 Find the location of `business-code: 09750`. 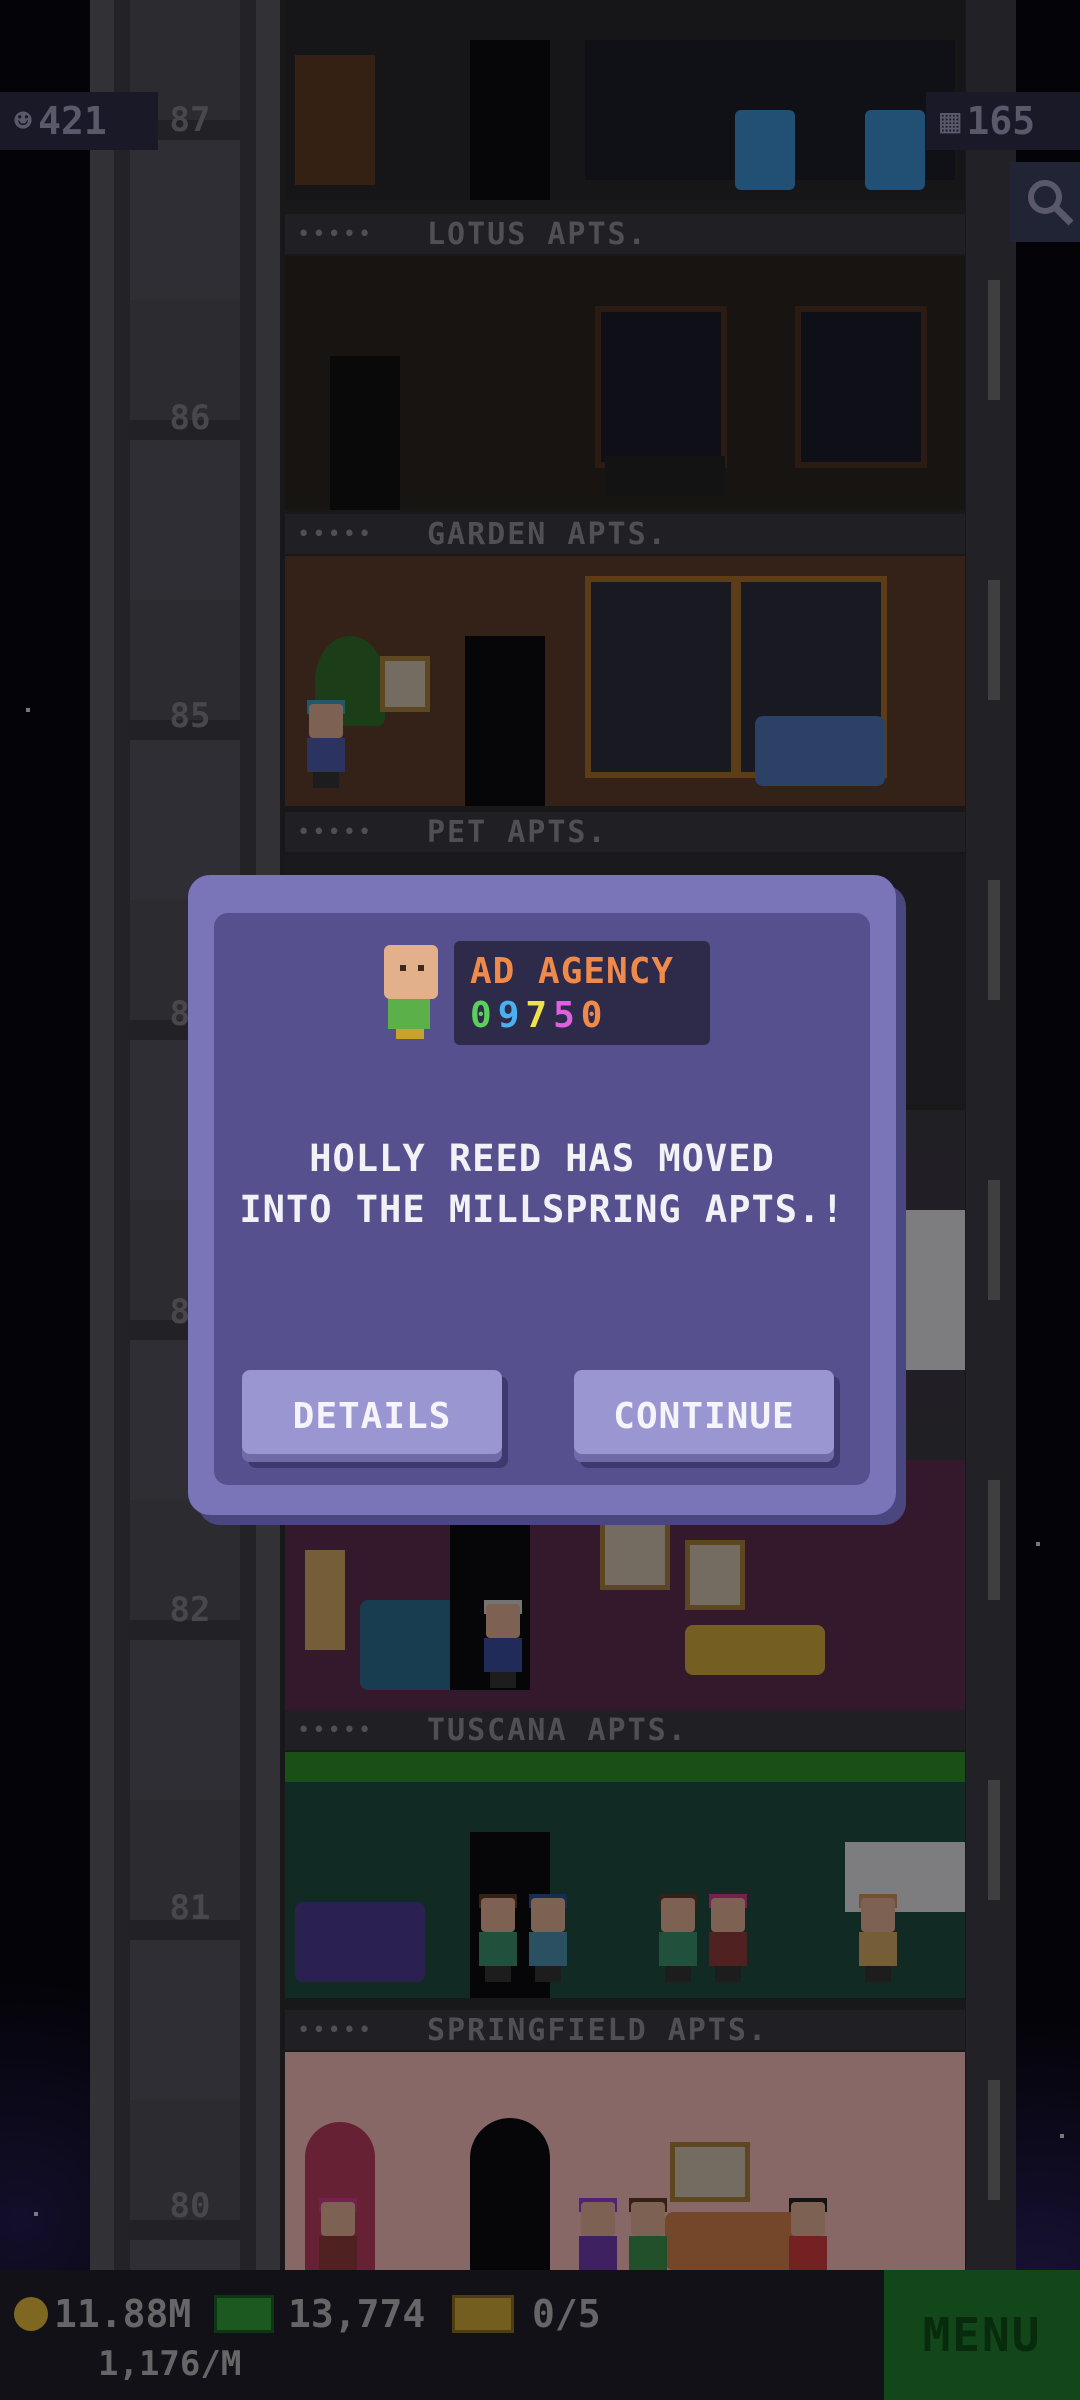

business-code: 09750 is located at coordinates (539, 1015).